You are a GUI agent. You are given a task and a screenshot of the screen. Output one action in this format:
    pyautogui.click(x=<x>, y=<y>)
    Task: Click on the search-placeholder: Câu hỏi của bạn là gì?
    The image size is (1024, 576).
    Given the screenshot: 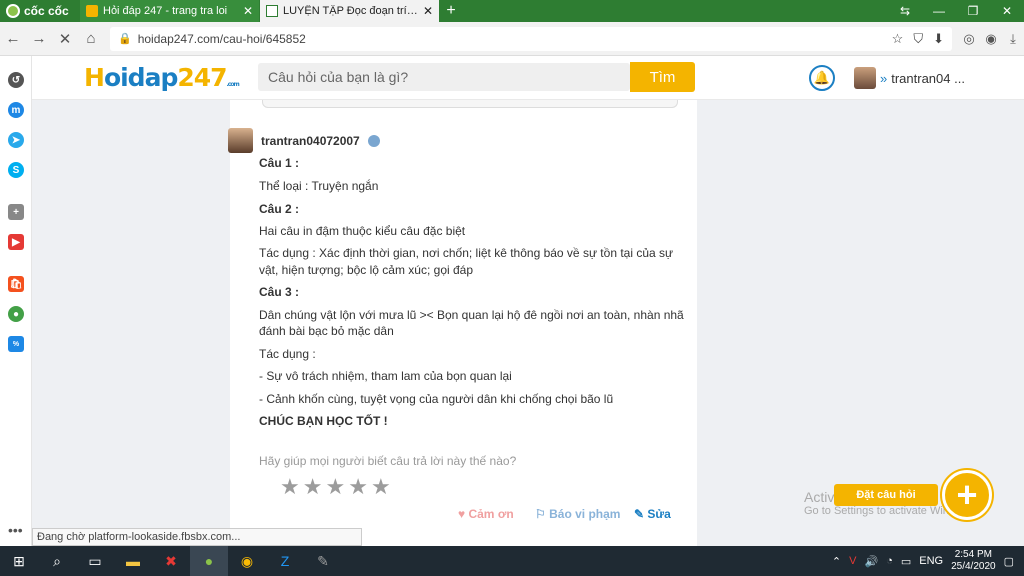 What is the action you would take?
    pyautogui.click(x=338, y=77)
    